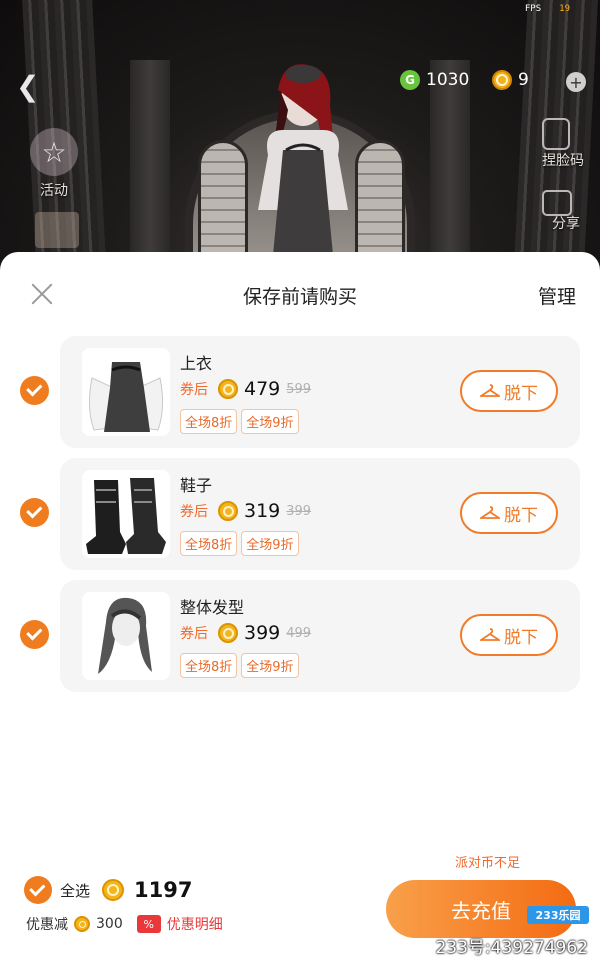 This screenshot has width=600, height=960. Describe the element at coordinates (54, 152) in the screenshot. I see `star-icon: ☆` at that location.